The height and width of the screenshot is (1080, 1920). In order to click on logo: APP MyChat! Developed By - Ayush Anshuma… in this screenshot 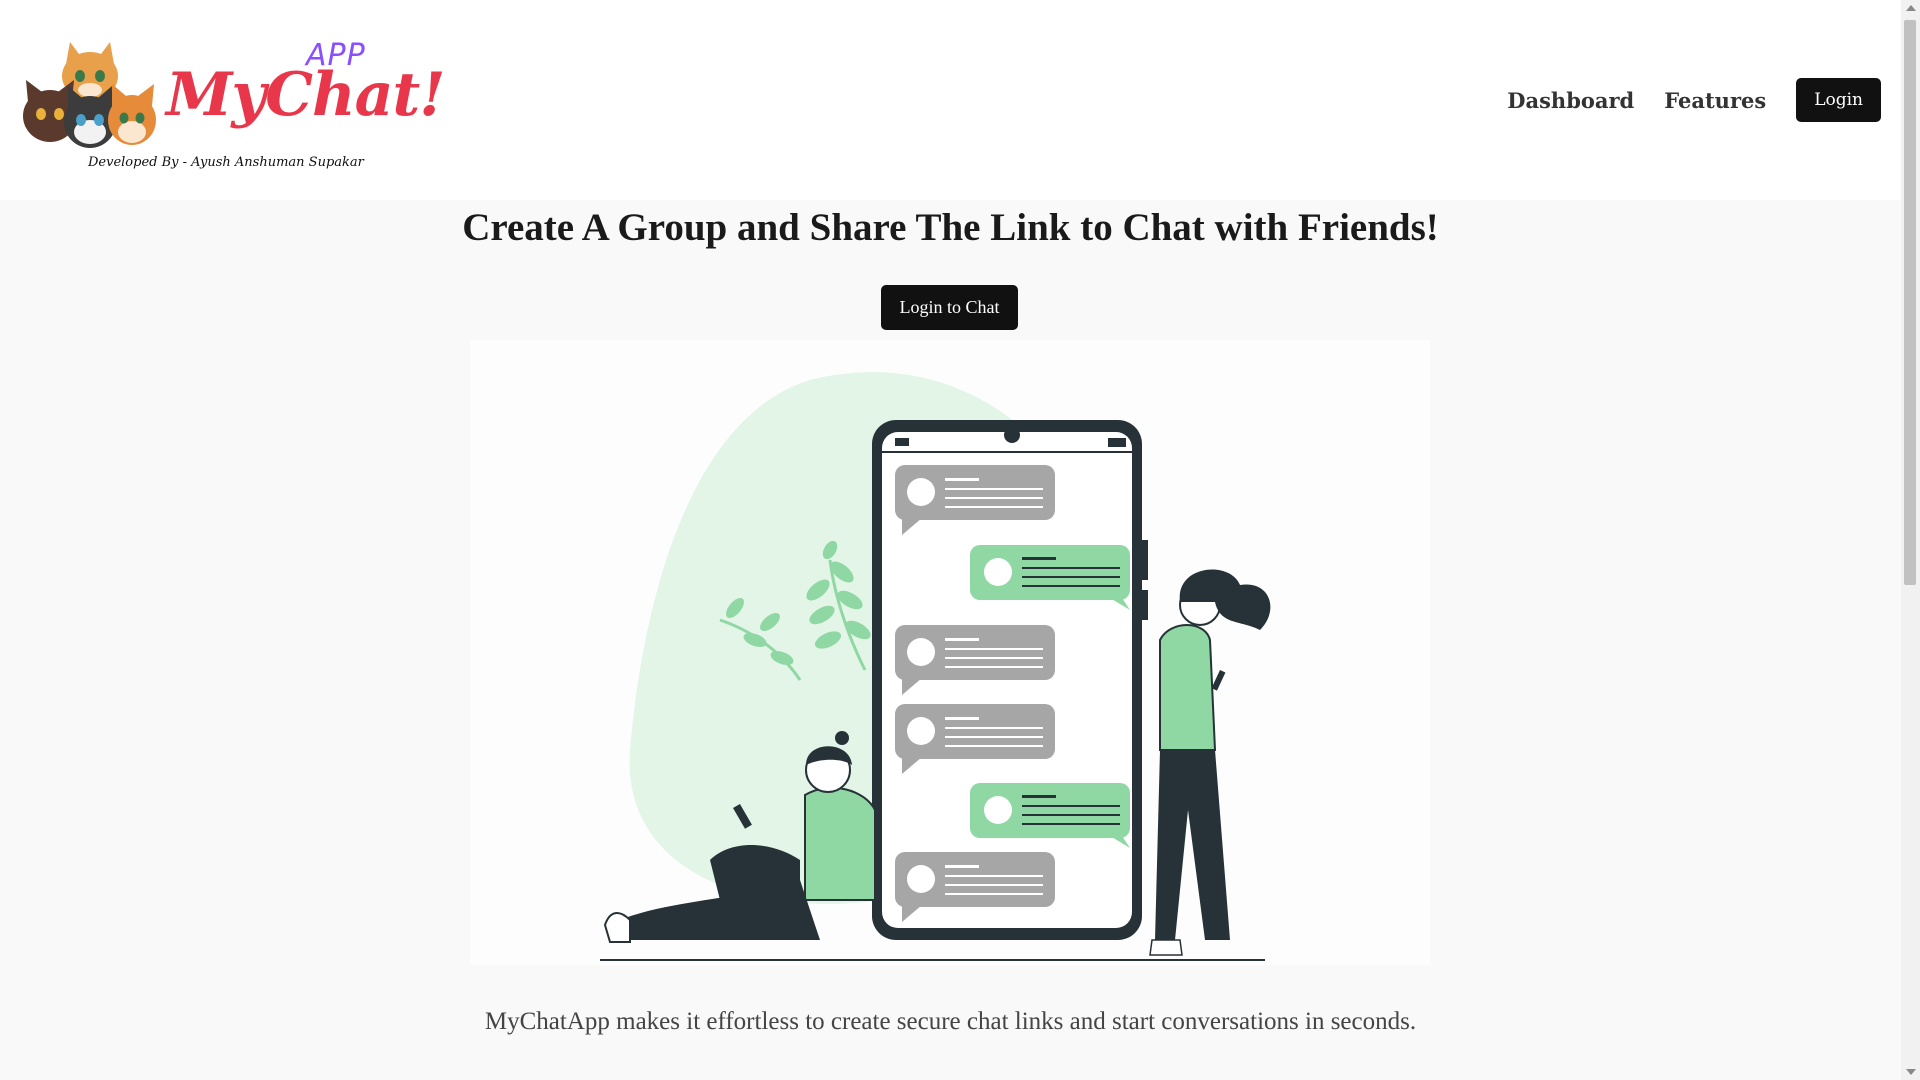, I will do `click(231, 105)`.